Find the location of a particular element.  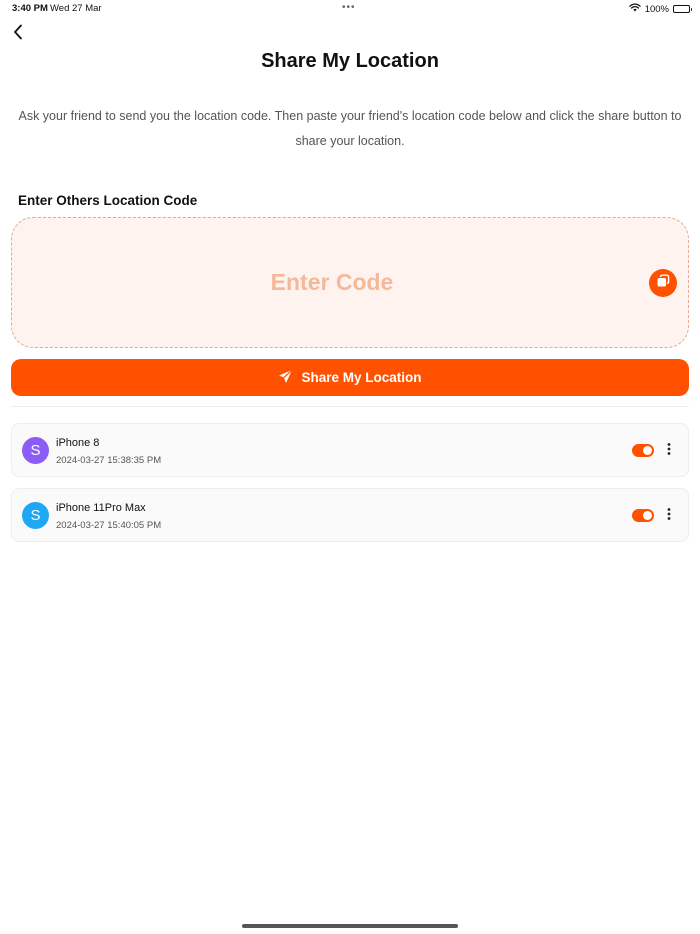

page-title: Share My Location is located at coordinates (350, 61).